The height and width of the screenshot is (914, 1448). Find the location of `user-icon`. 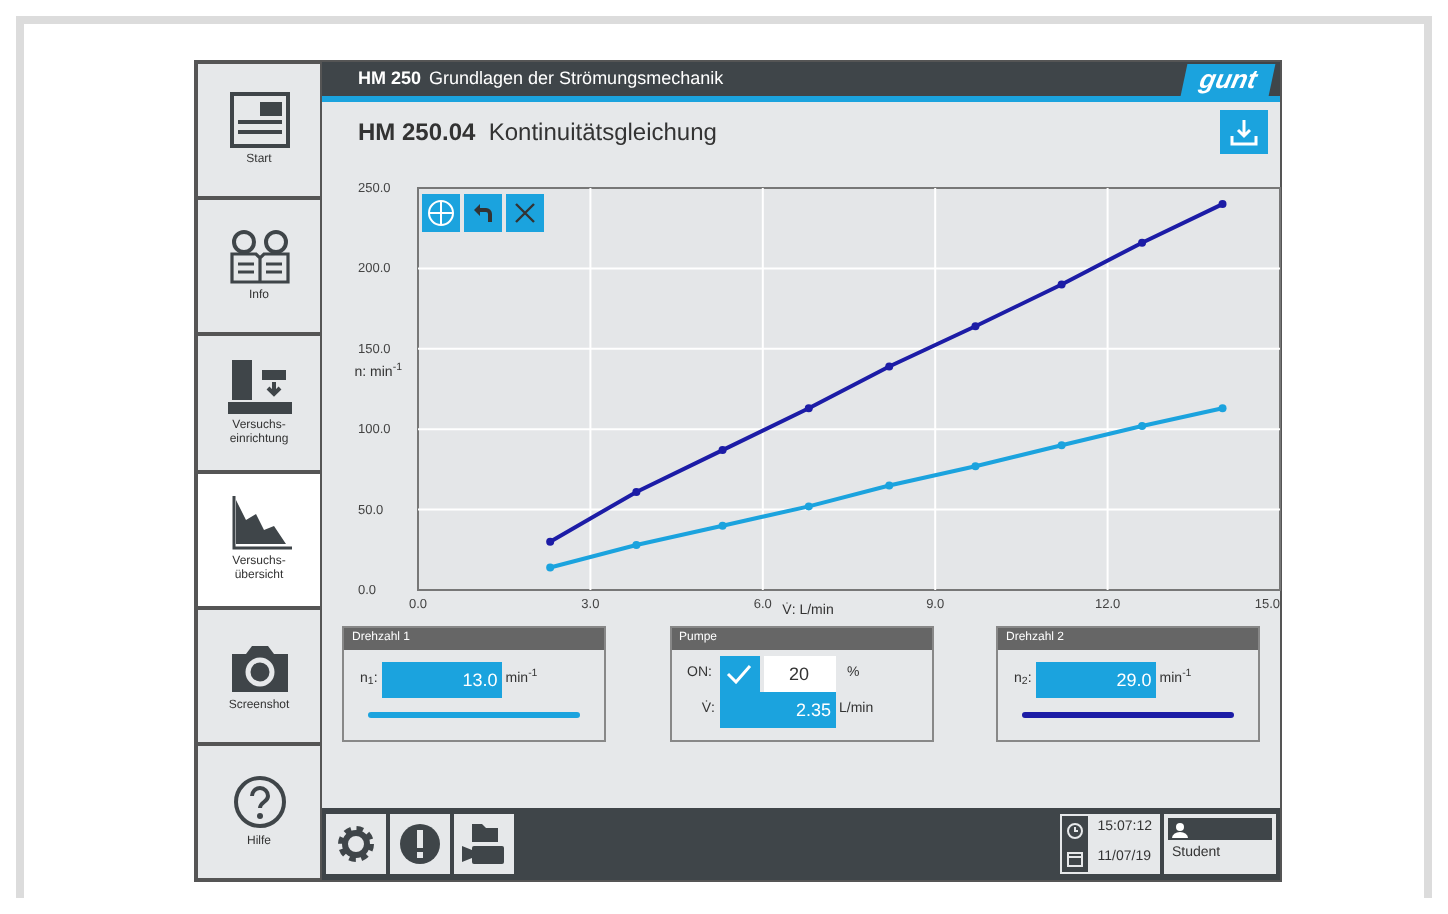

user-icon is located at coordinates (1180, 829).